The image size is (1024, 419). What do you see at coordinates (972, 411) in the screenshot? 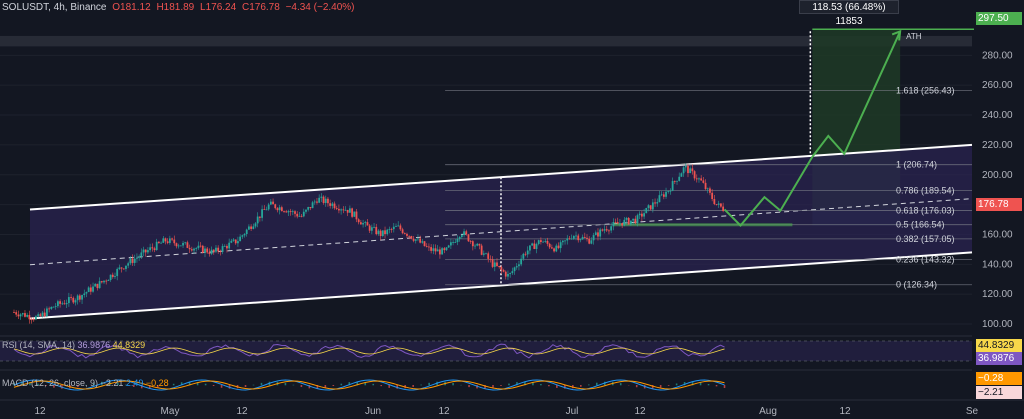
I see `x-tick-label-9: Se` at bounding box center [972, 411].